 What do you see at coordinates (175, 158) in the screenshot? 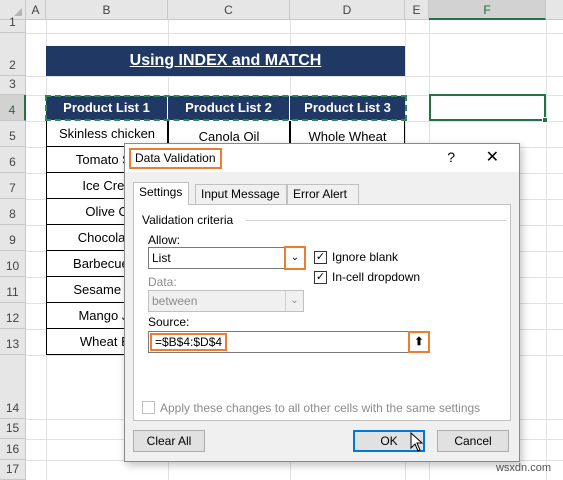
I see `dialog-title: Data Validation` at bounding box center [175, 158].